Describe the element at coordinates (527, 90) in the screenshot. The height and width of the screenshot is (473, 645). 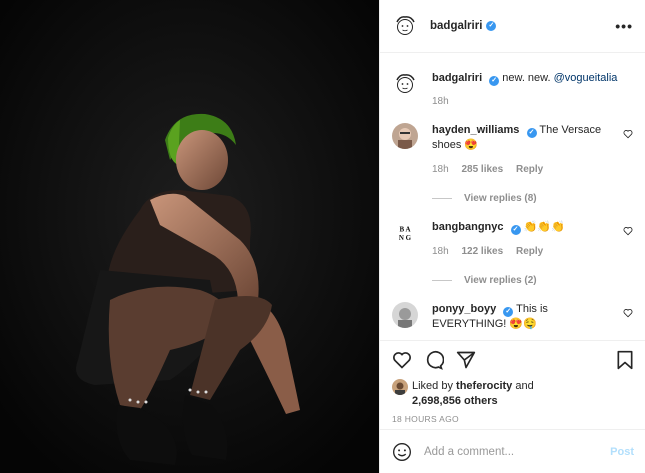
I see `caption-body: badgalriri ✓ new. new. @vogueitalia 18h` at that location.